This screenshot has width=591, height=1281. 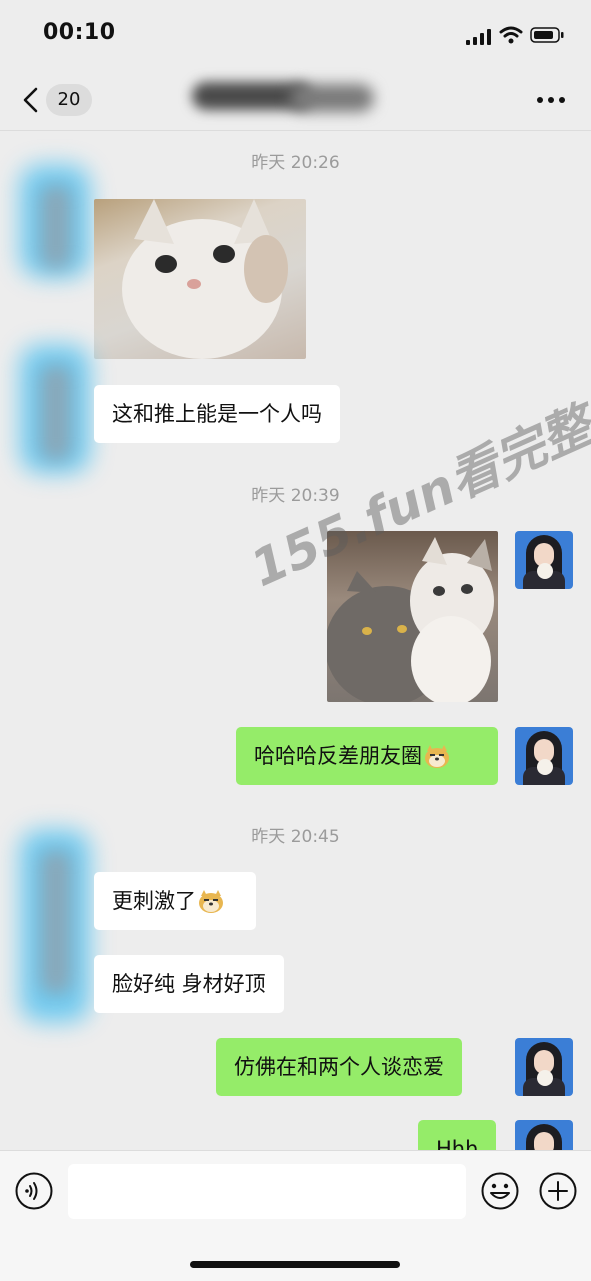 I want to click on image-message-cat, so click(x=200, y=279).